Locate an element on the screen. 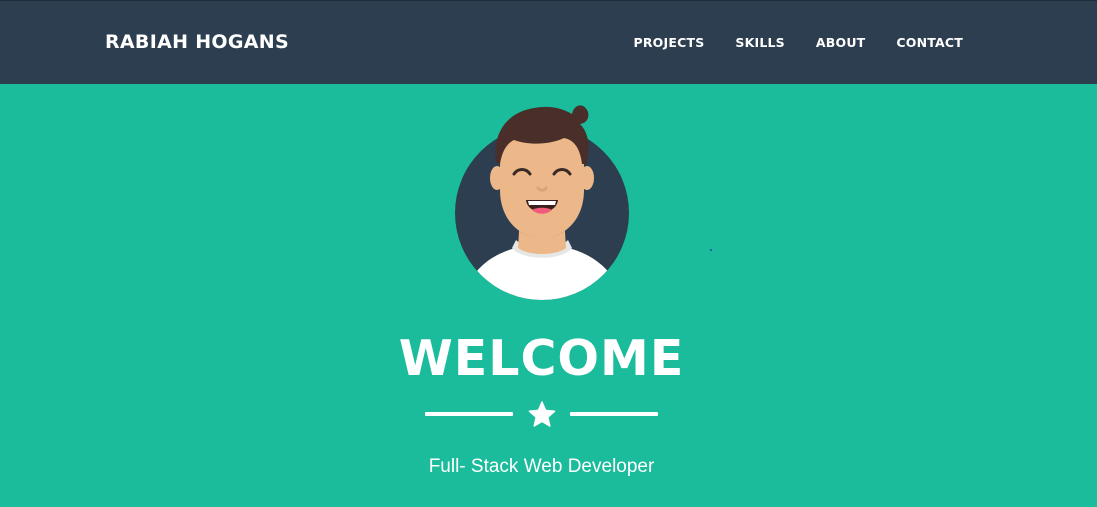 The image size is (1097, 507). avatar-icon is located at coordinates (542, 202).